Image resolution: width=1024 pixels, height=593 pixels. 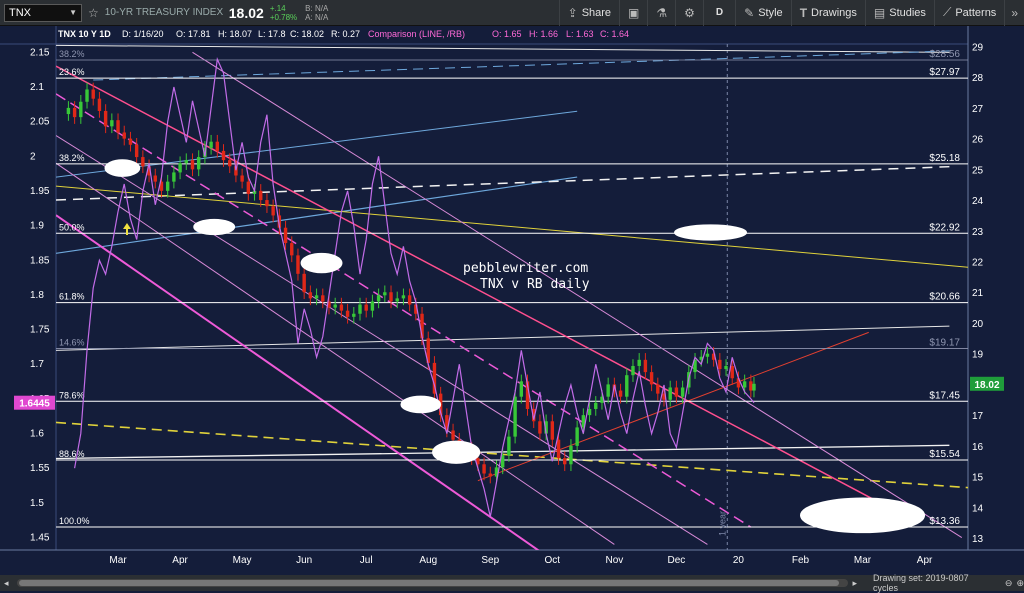 What do you see at coordinates (72, 227) in the screenshot?
I see `fib-level-label-3: 50.0%` at bounding box center [72, 227].